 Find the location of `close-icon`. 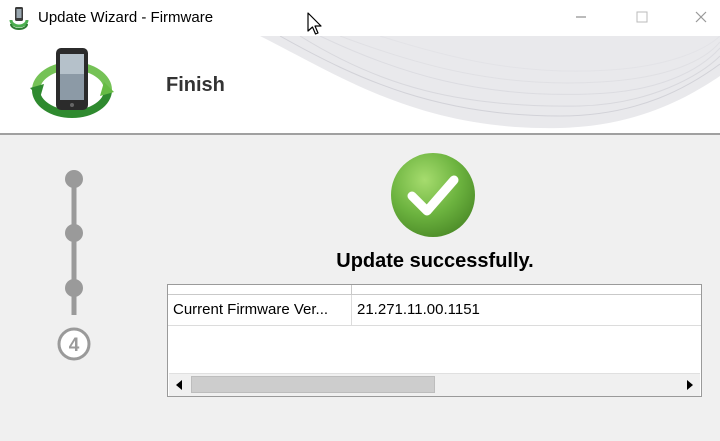

close-icon is located at coordinates (701, 17).